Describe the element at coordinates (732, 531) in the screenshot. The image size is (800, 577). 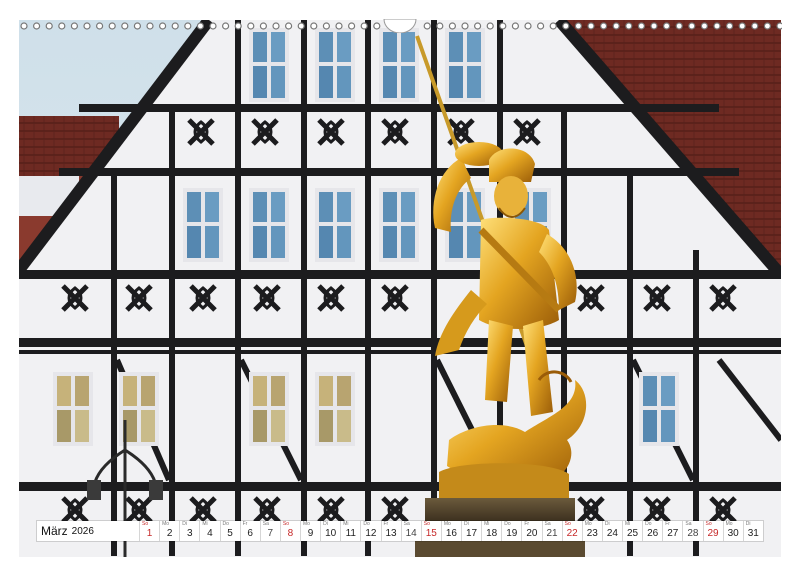
I see `calendar-day: Mo 30` at that location.